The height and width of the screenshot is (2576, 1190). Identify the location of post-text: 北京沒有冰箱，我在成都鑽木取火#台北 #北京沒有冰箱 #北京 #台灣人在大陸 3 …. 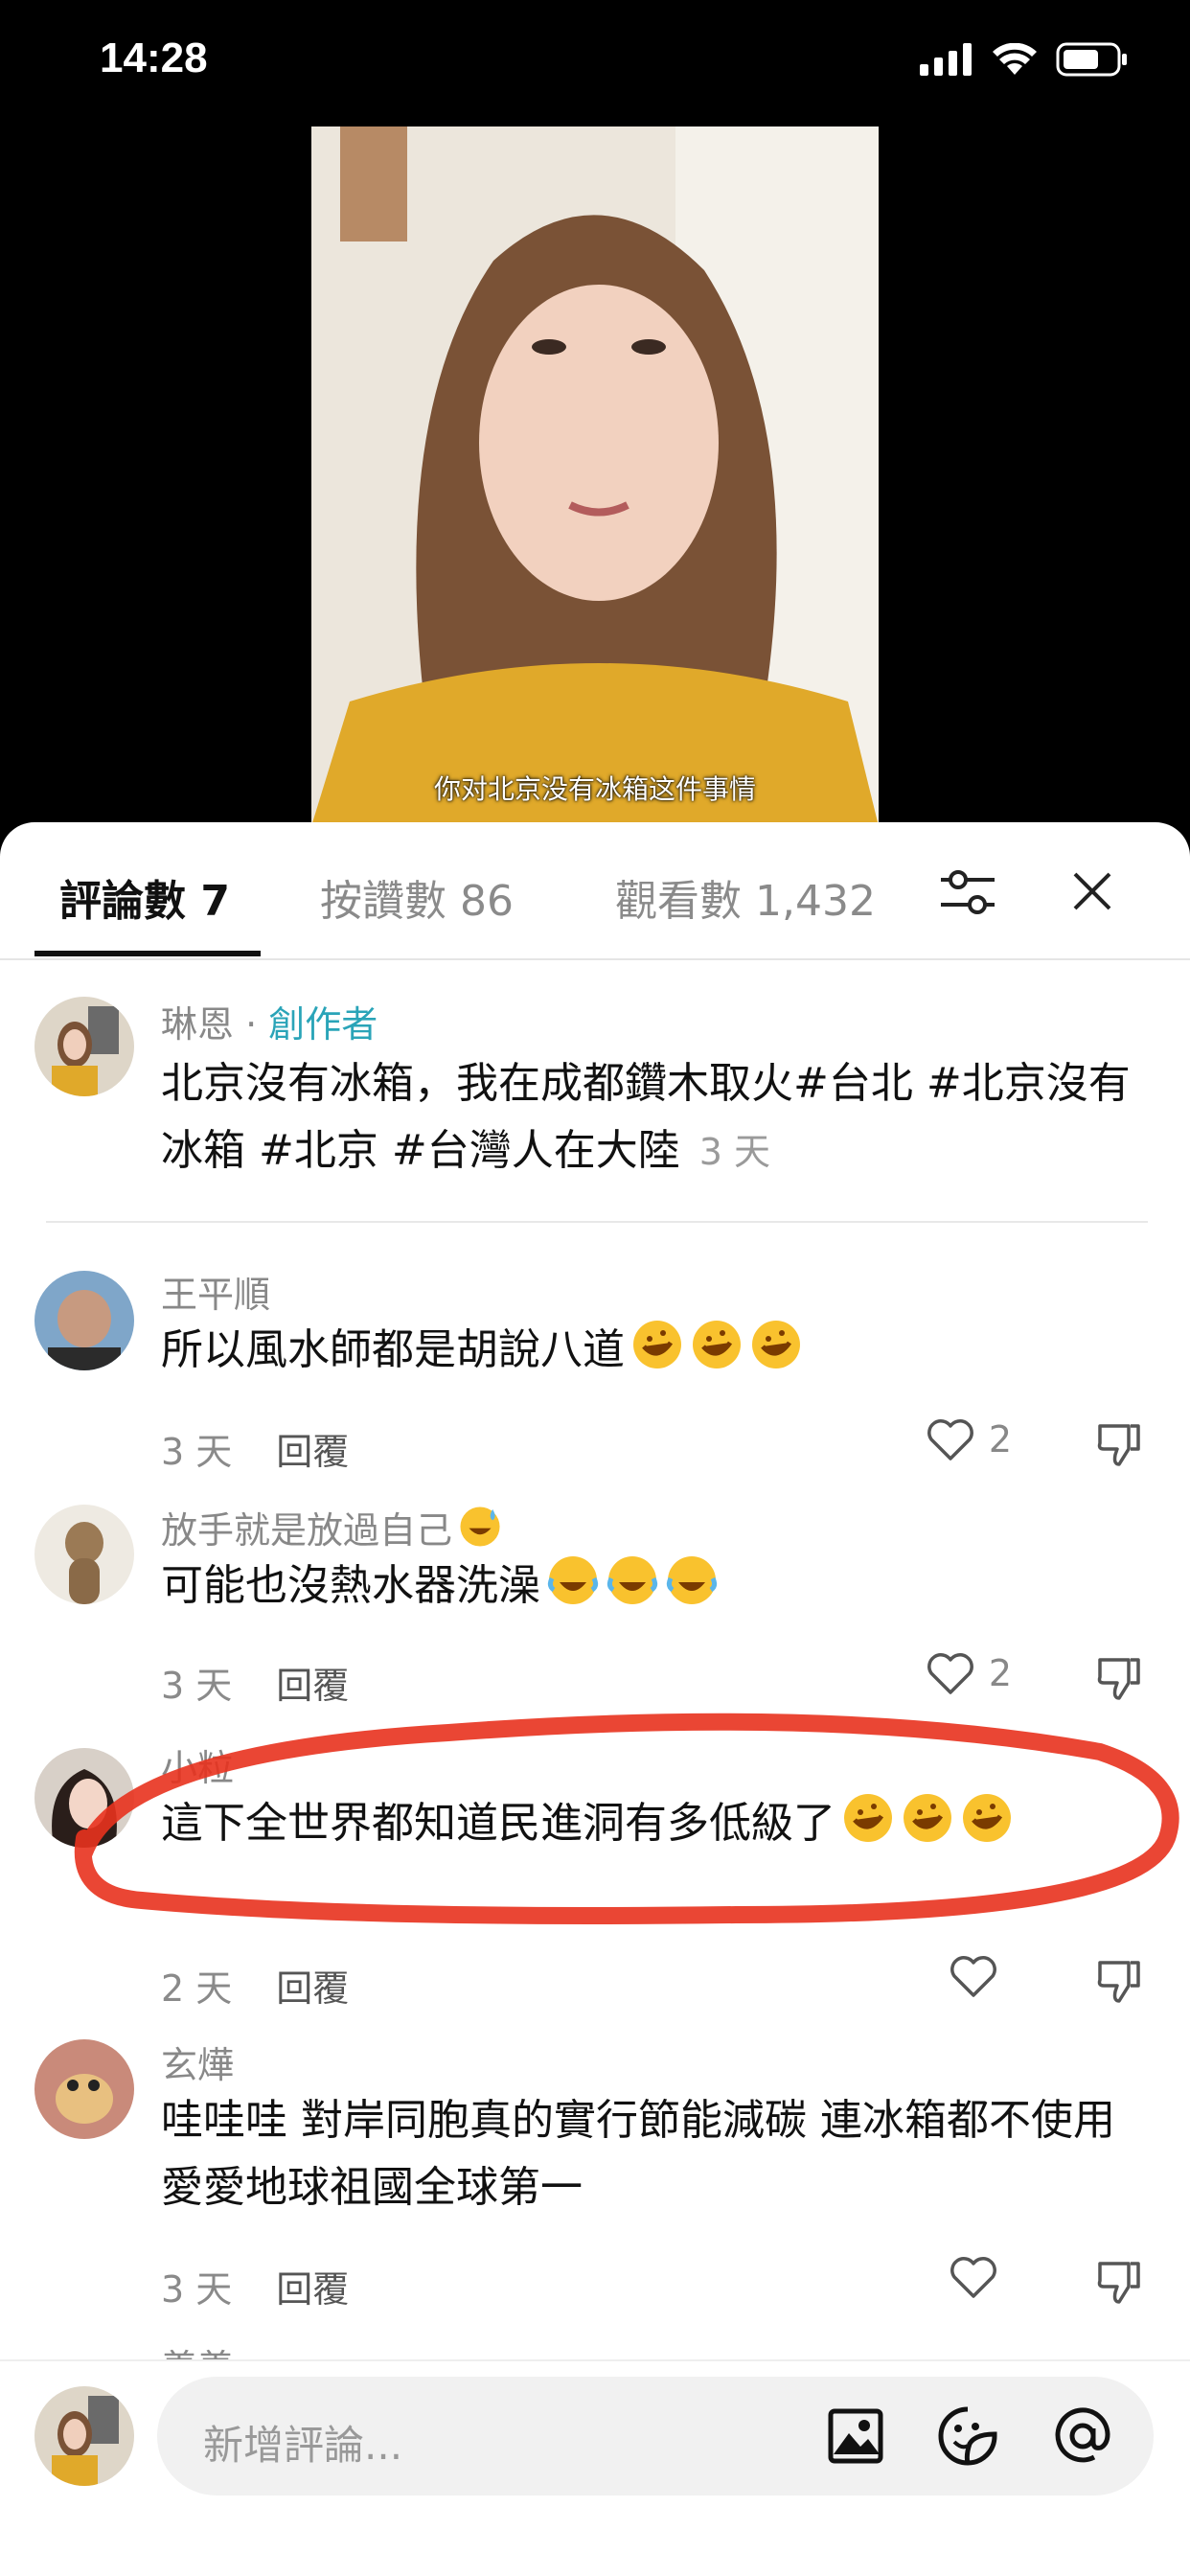
(659, 1117).